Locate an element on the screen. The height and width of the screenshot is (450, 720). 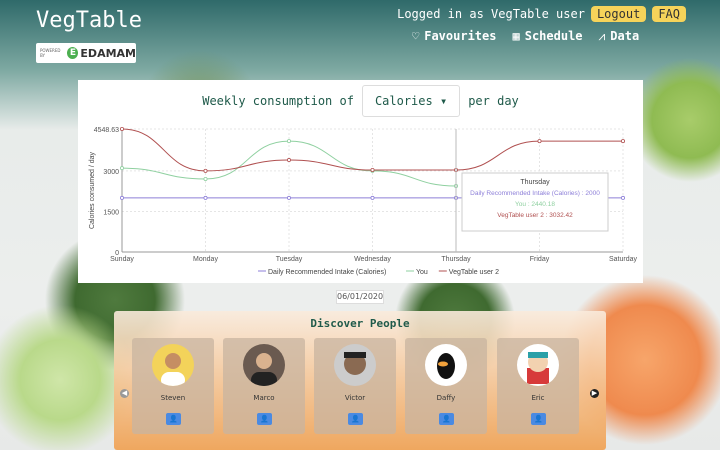
main-nav: ♡ Favourites ▦ Schedule ⩘ Data is located at coordinates (525, 36).